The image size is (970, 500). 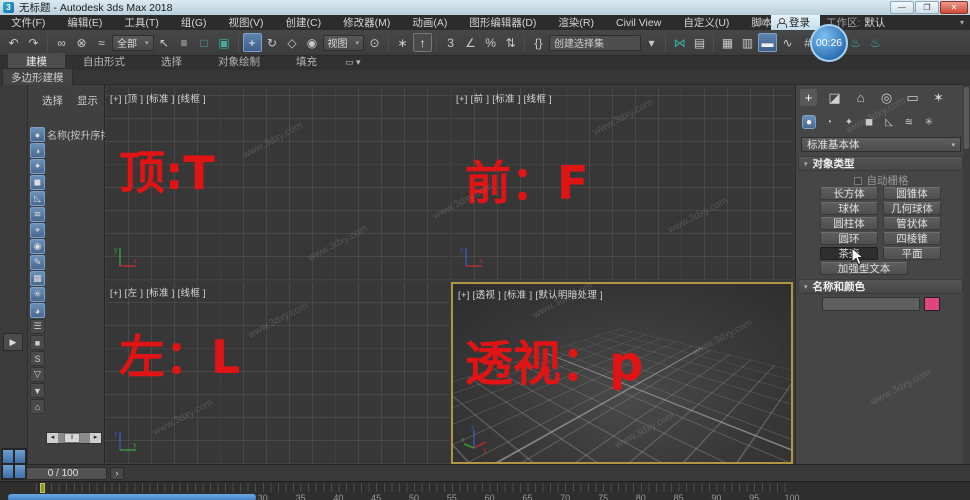 I want to click on unlink-selection-icon: ⊗, so click(x=81, y=42).